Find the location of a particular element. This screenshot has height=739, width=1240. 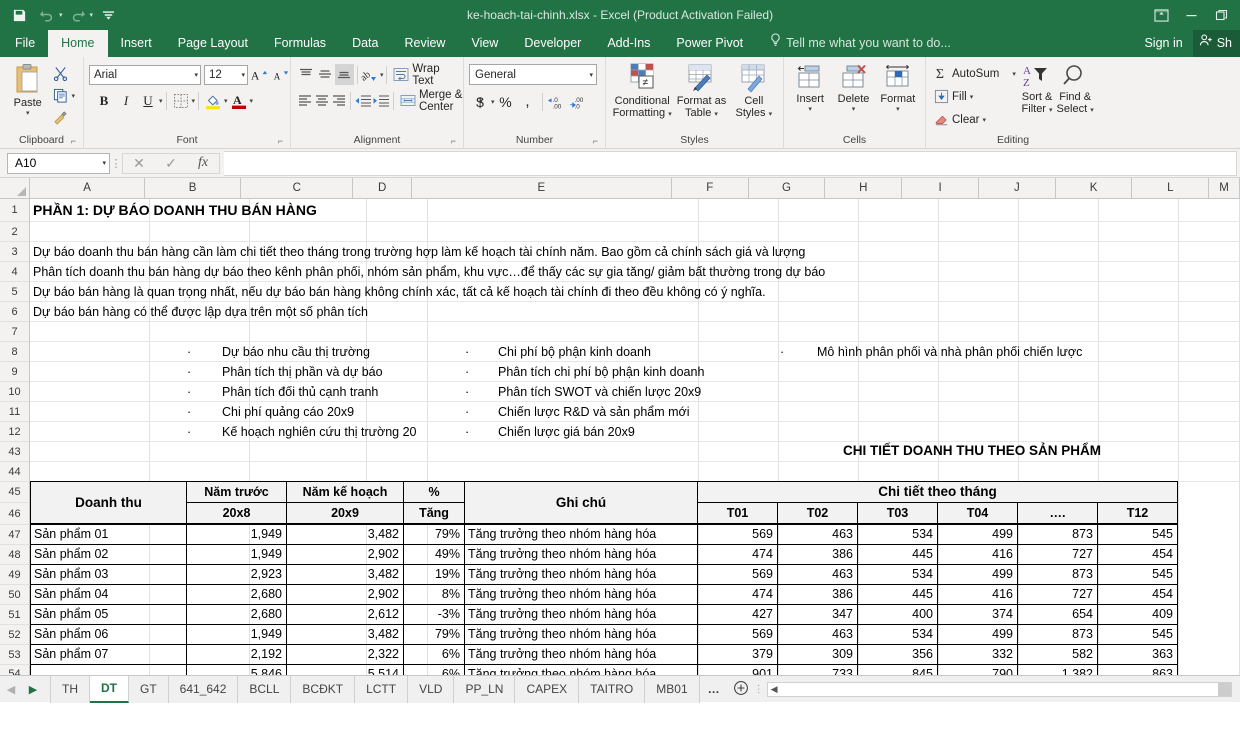

ribbon-tab-add-ins: Add-Ins is located at coordinates (628, 43).